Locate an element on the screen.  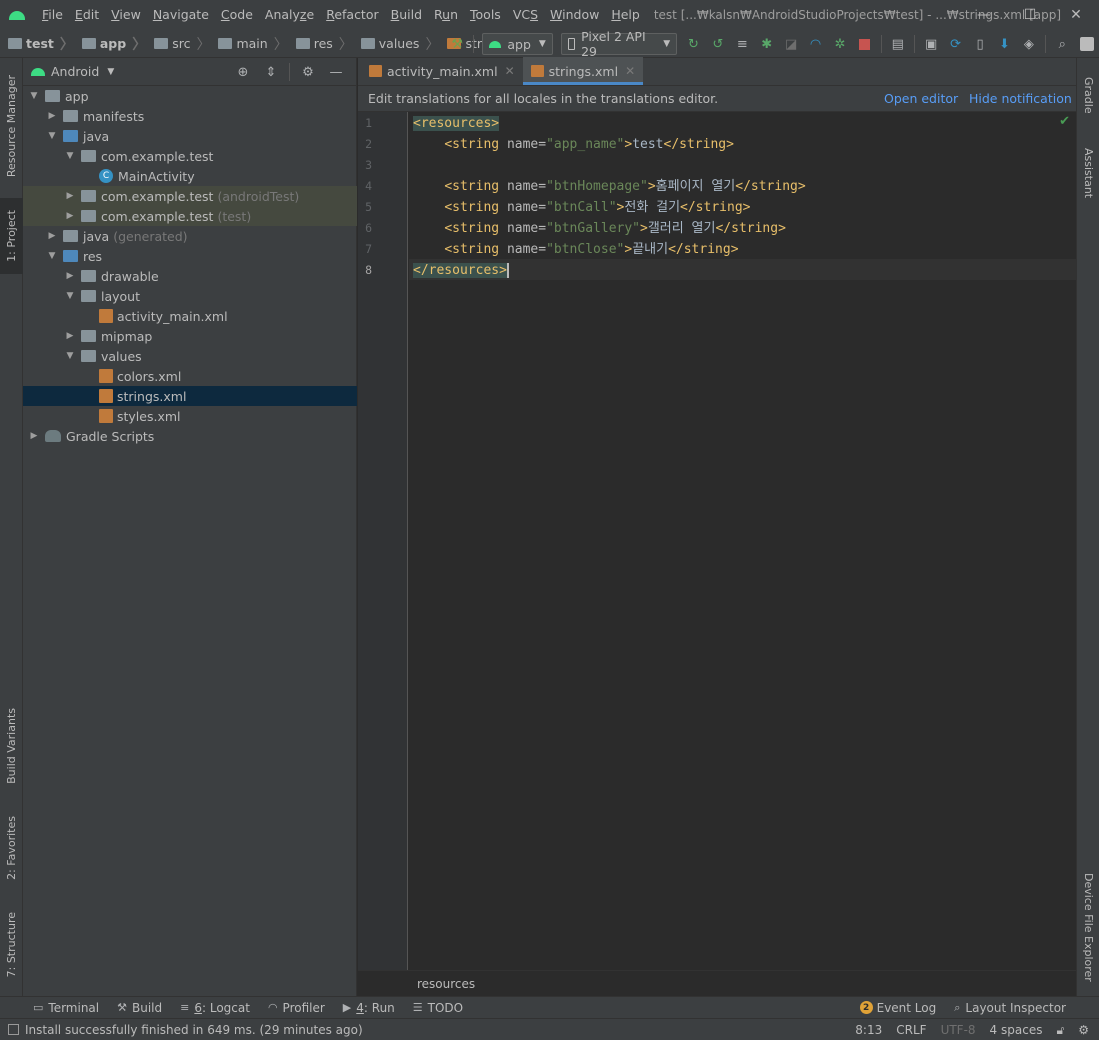
chevron-down-icon: ▼ is located at coordinates (110, 72).